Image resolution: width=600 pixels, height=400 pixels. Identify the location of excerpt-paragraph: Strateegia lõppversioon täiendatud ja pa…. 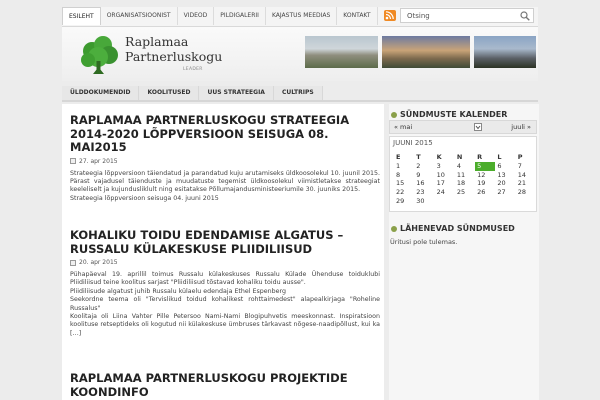
(225, 181).